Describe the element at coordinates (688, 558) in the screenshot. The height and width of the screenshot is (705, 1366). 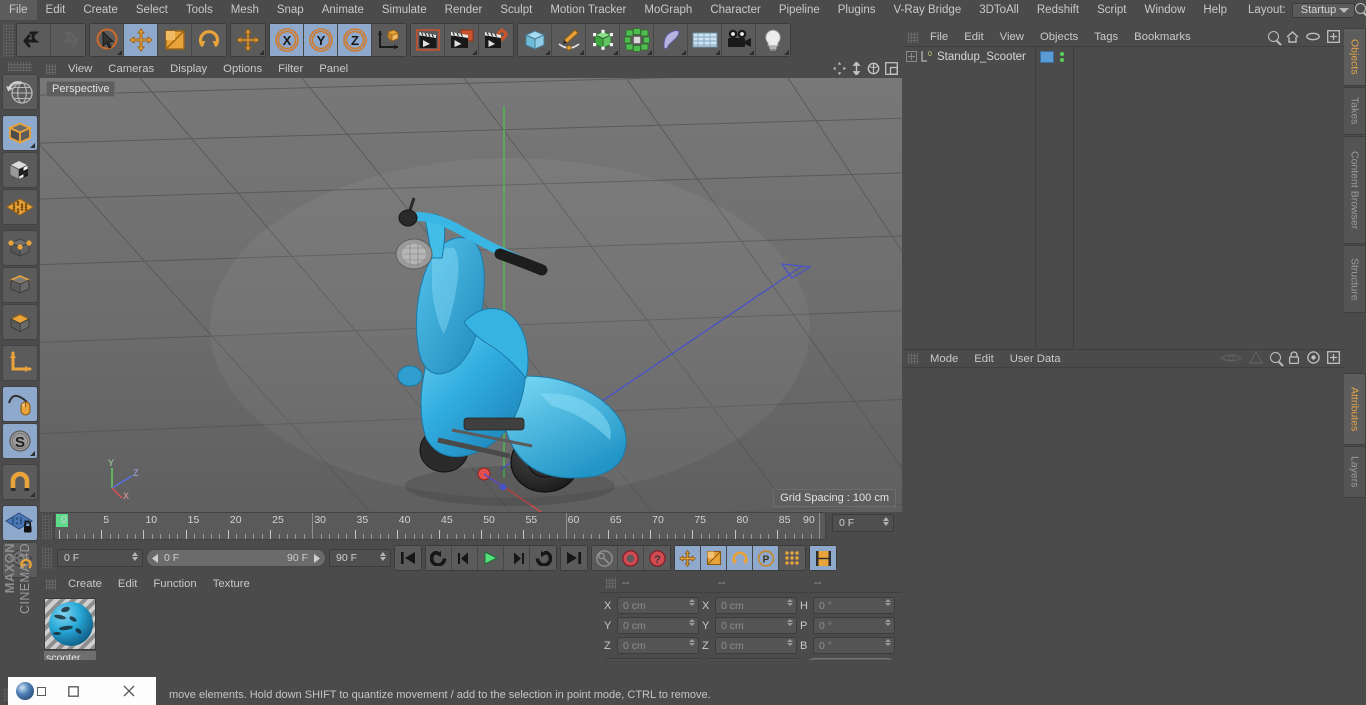
I see `position-key-button` at that location.